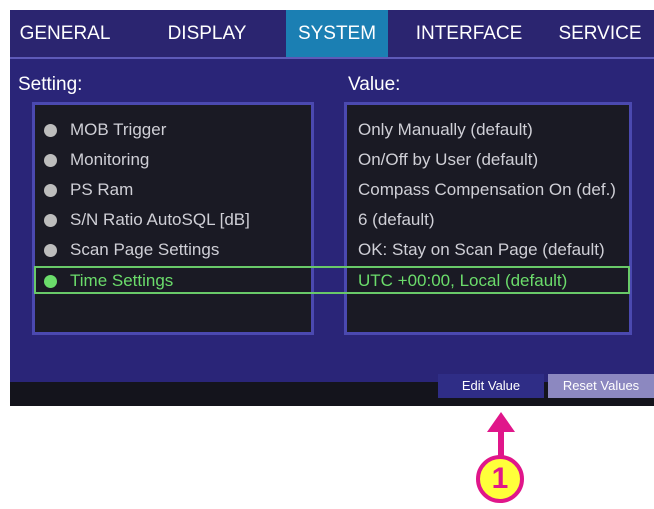  Describe the element at coordinates (207, 33) in the screenshot. I see `tab-display: DISPLAY` at that location.